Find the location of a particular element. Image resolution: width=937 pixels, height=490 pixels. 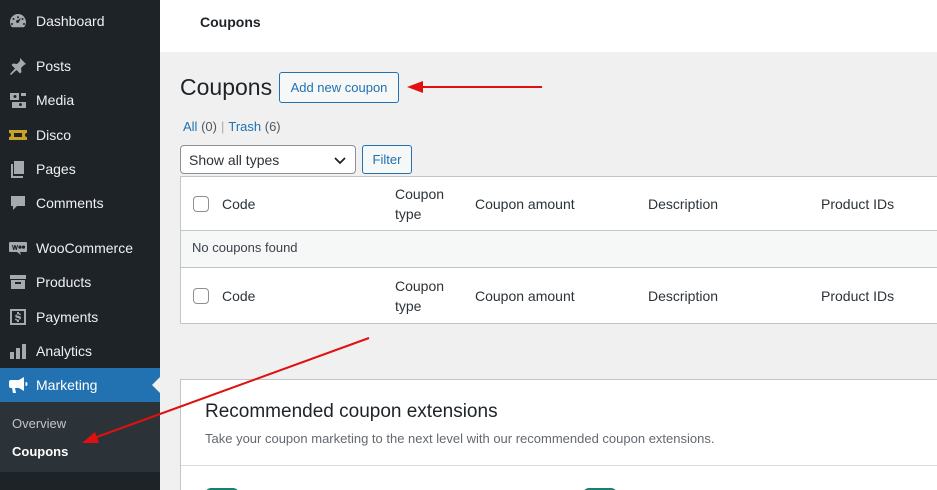

all-count: (0) is located at coordinates (209, 126).